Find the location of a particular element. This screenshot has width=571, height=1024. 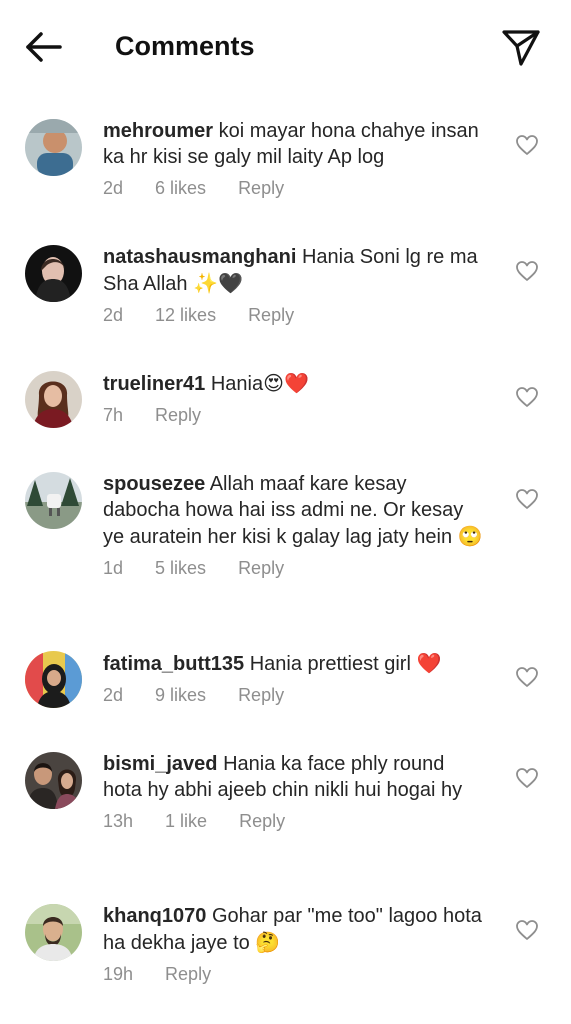

comment-meta: 19h Reply is located at coordinates (293, 974).